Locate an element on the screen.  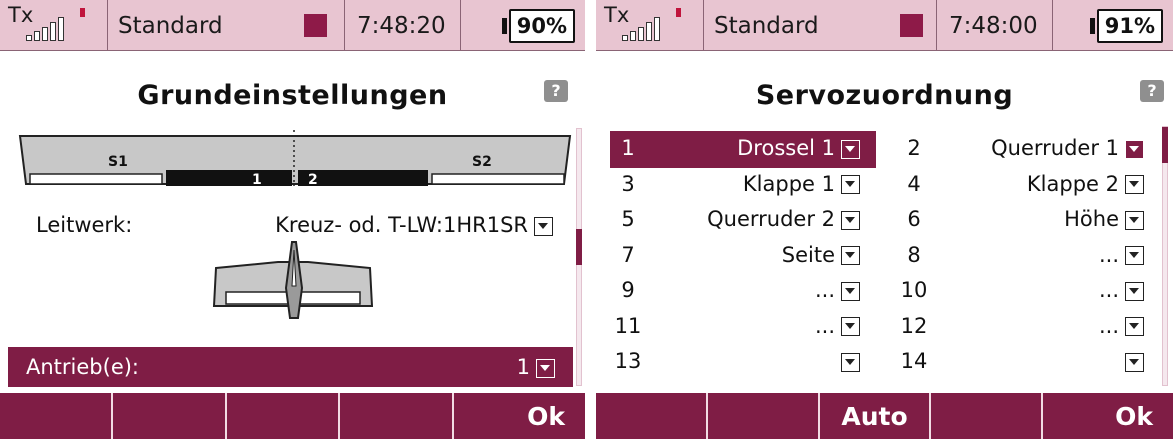
servo-function-dropdown: Querruder 1 is located at coordinates (1067, 148).